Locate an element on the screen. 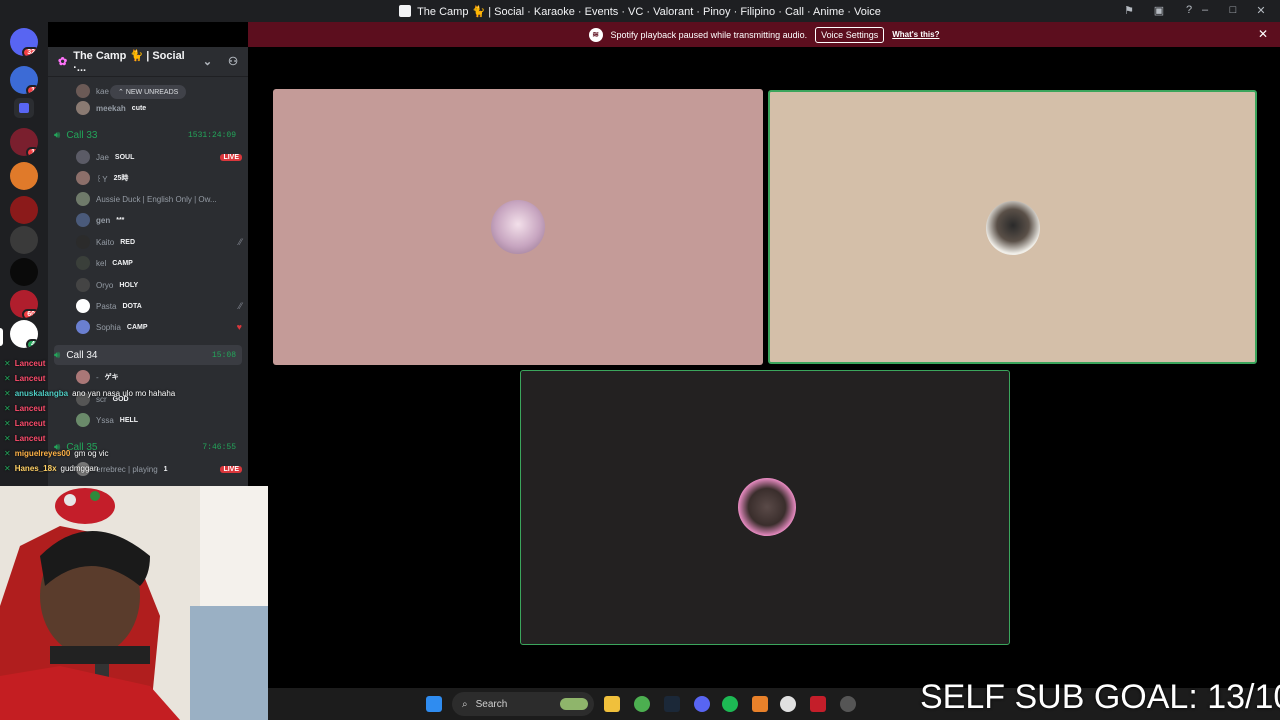 This screenshot has height=720, width=1280. file-explorer-icon is located at coordinates (612, 704).